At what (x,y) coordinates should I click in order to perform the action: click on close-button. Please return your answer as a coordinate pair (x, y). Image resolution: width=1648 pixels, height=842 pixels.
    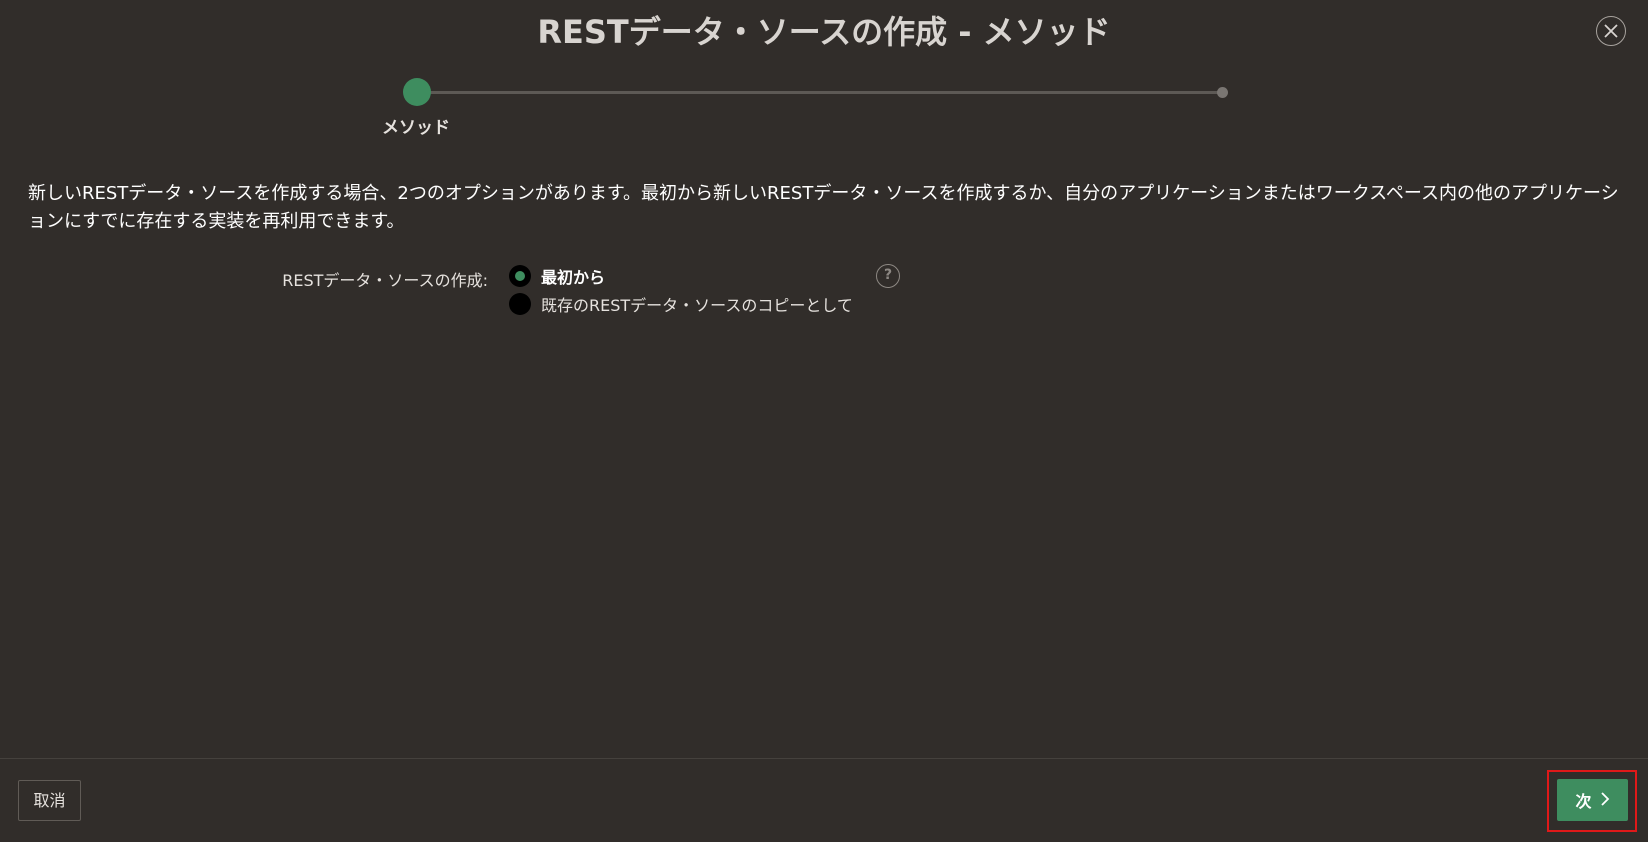
    Looking at the image, I should click on (1611, 31).